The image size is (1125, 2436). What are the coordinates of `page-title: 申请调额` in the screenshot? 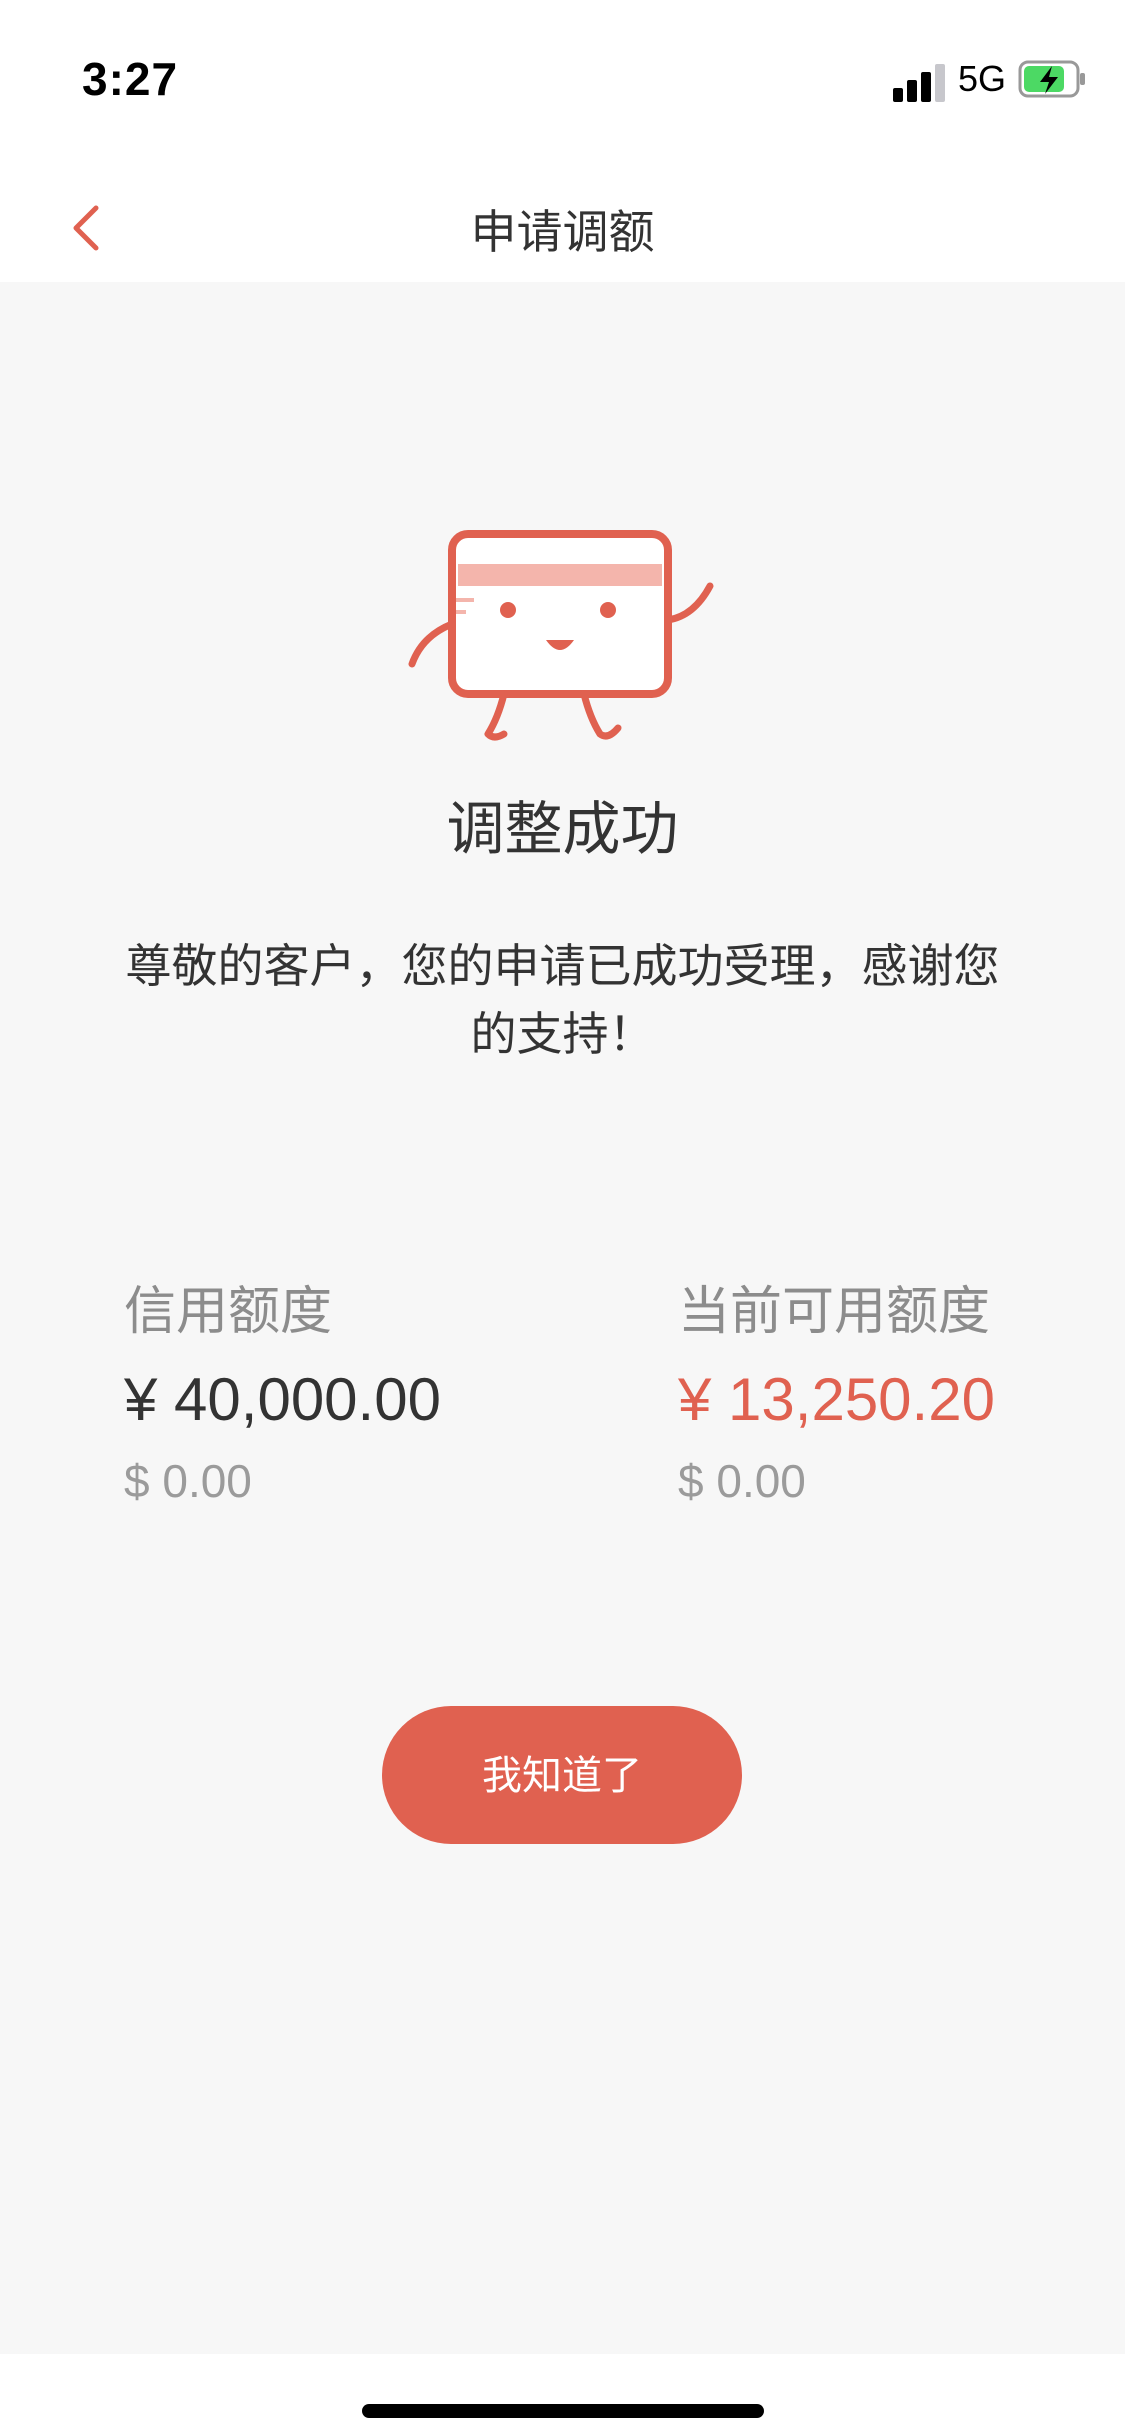 It's located at (562, 232).